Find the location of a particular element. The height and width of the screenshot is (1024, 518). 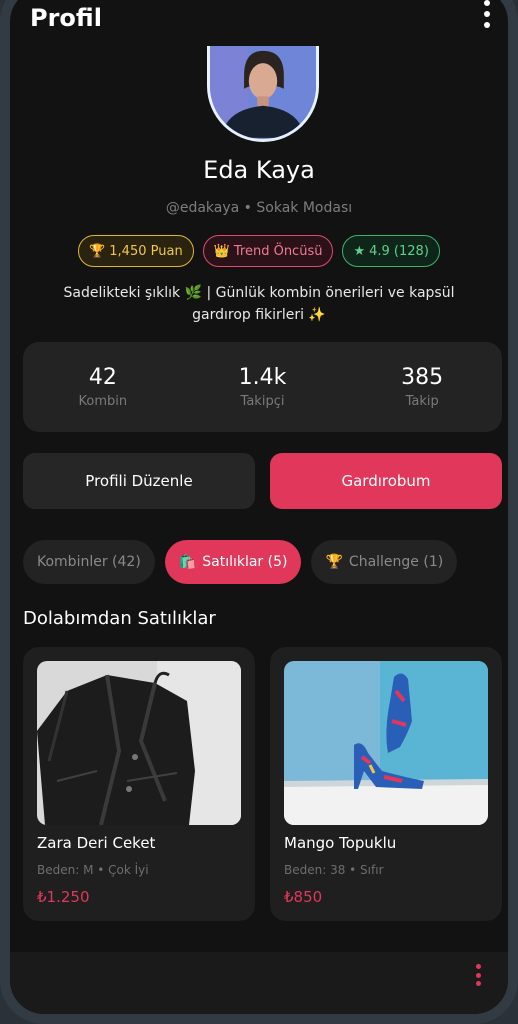

leather-jacket-image is located at coordinates (139, 743).